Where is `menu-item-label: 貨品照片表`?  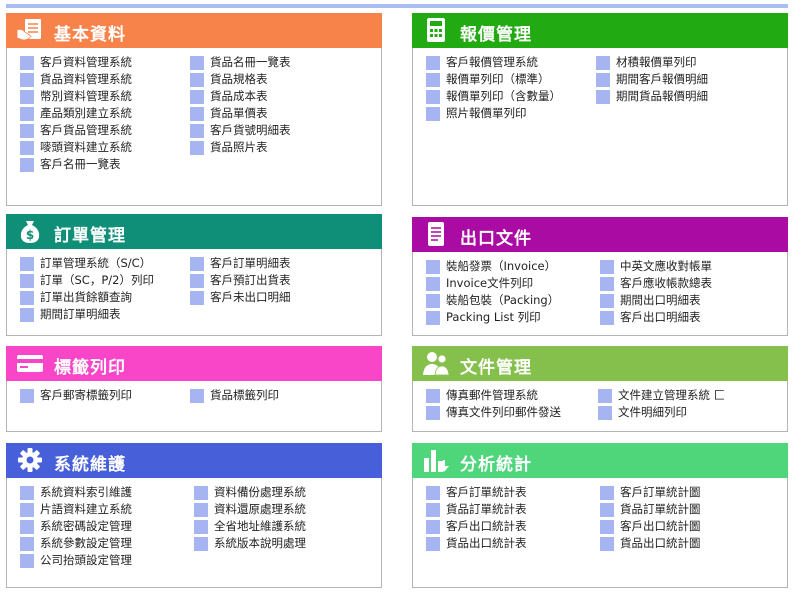
menu-item-label: 貨品照片表 is located at coordinates (239, 147).